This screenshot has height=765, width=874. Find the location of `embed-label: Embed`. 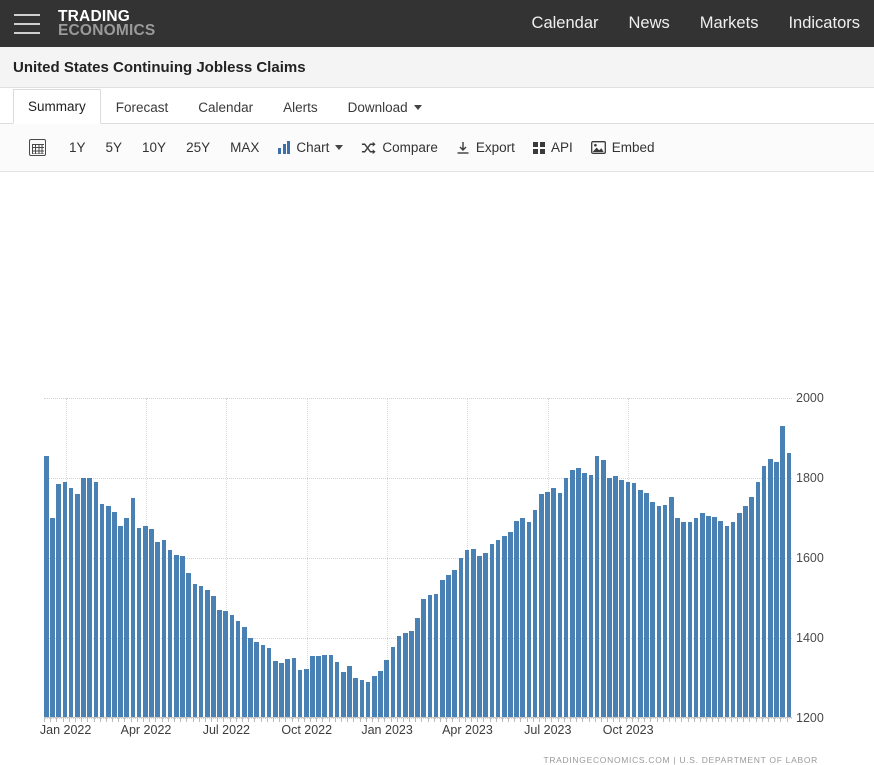

embed-label: Embed is located at coordinates (633, 147).